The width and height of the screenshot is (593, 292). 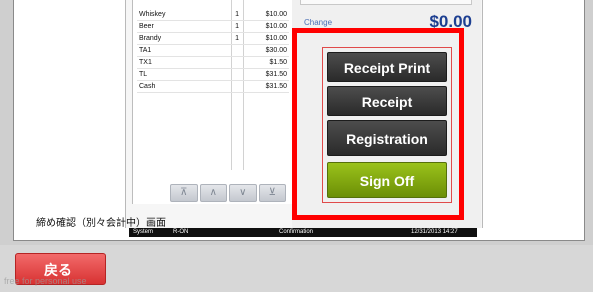 I want to click on list-item: Cash $31.50, so click(x=213, y=87).